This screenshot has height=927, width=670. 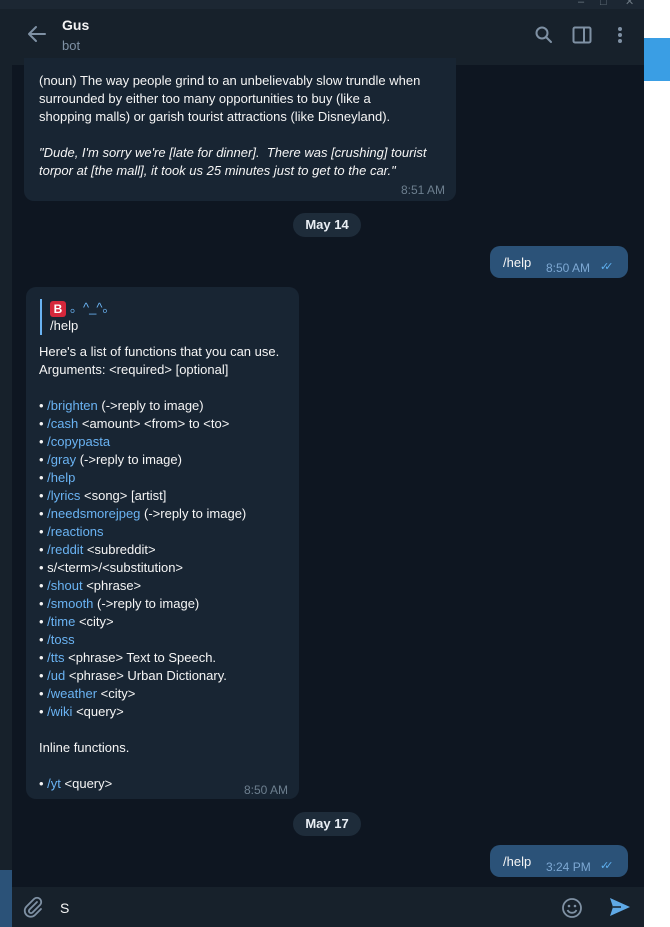 I want to click on command-link: /shout, so click(x=64, y=585).